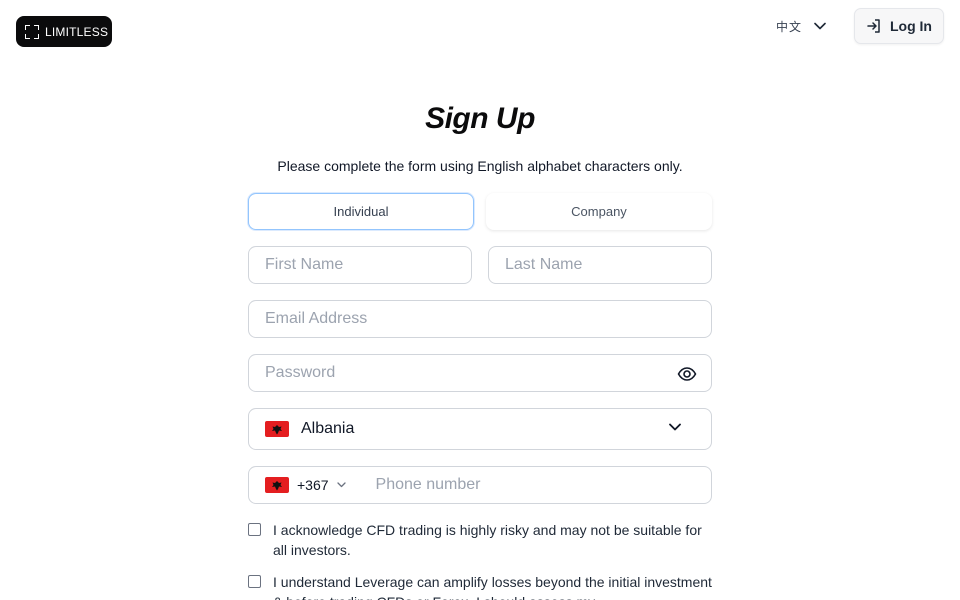  I want to click on dial-code-value: +367, so click(313, 485).